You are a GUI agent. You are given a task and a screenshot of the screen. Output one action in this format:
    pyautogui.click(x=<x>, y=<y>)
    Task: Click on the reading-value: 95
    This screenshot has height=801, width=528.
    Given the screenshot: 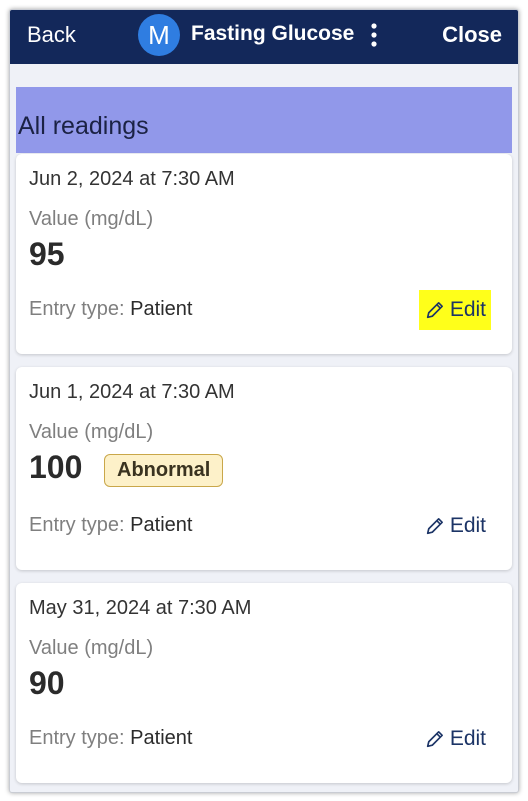 What is the action you would take?
    pyautogui.click(x=47, y=254)
    